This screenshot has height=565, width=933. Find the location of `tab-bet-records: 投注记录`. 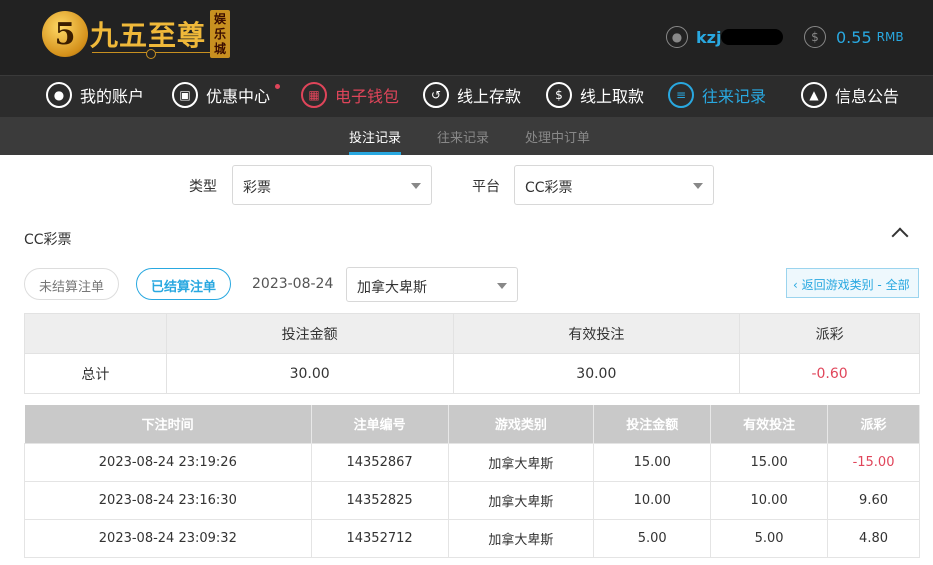

tab-bet-records: 投注记录 is located at coordinates (375, 141).